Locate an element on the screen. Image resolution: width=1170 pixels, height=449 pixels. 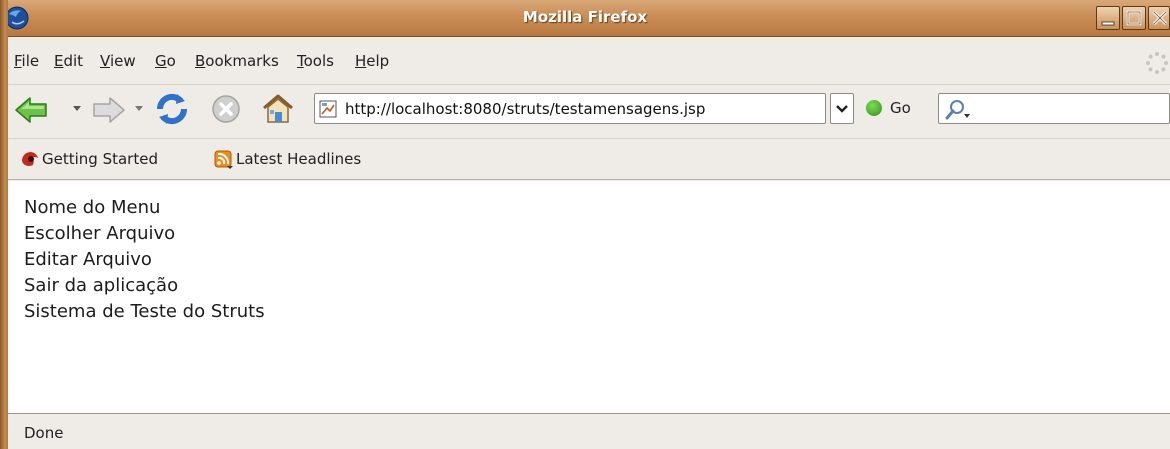
menu-help: Help is located at coordinates (372, 61).